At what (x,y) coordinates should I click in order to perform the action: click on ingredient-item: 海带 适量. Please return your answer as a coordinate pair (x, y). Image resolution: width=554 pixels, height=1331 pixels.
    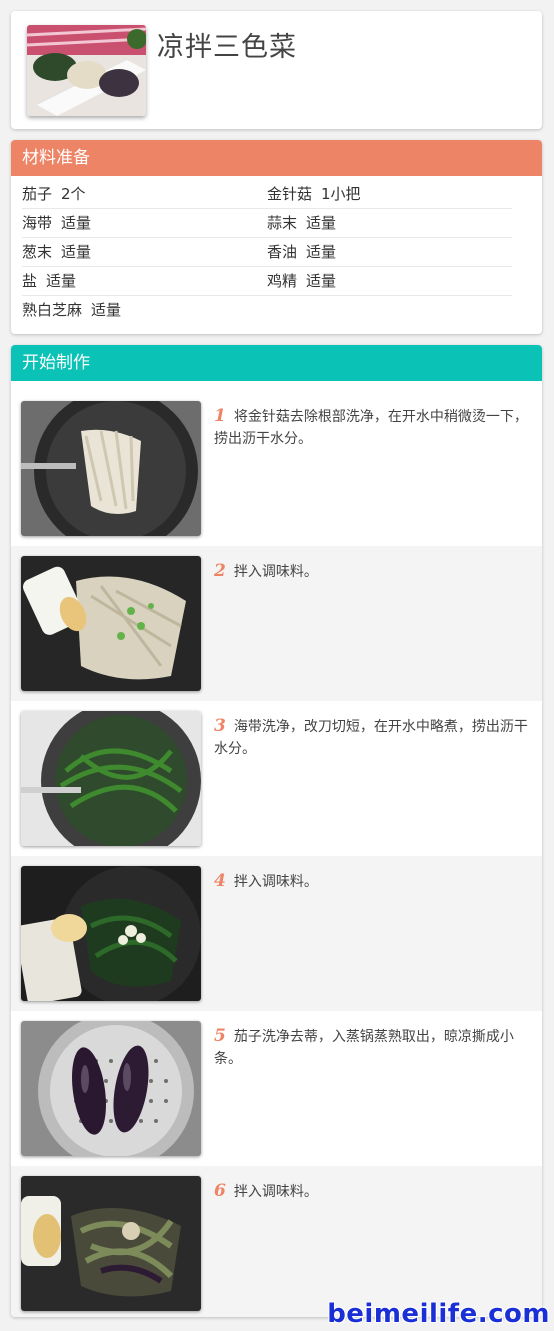
    Looking at the image, I should click on (144, 223).